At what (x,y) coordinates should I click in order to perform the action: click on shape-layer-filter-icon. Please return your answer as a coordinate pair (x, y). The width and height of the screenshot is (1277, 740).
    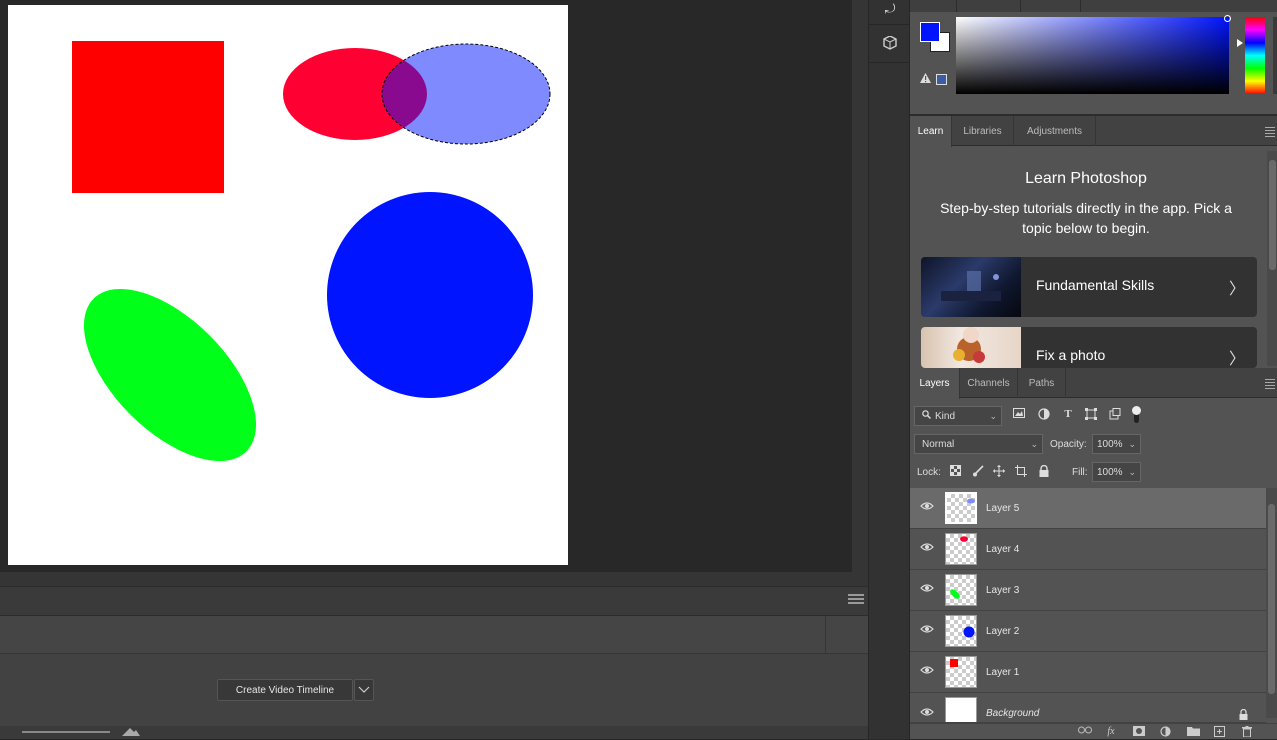
    Looking at the image, I should click on (1091, 415).